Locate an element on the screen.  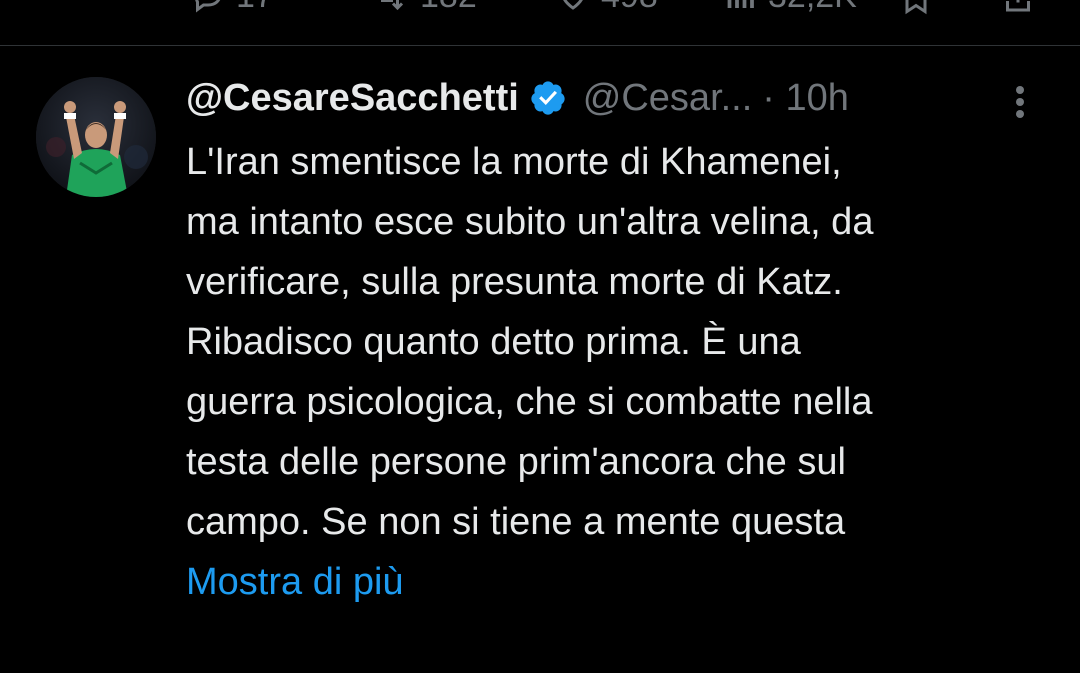
reply-count: 17 is located at coordinates (255, 7).